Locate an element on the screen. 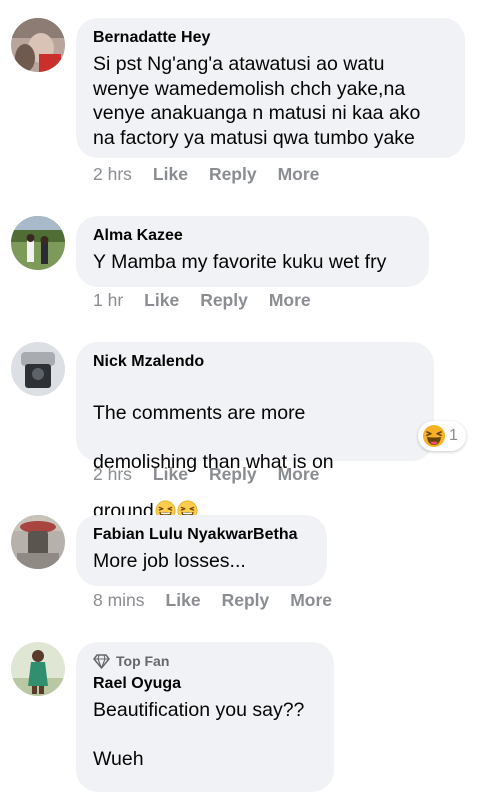 The image size is (480, 792). comment-time: 1 hr is located at coordinates (108, 300).